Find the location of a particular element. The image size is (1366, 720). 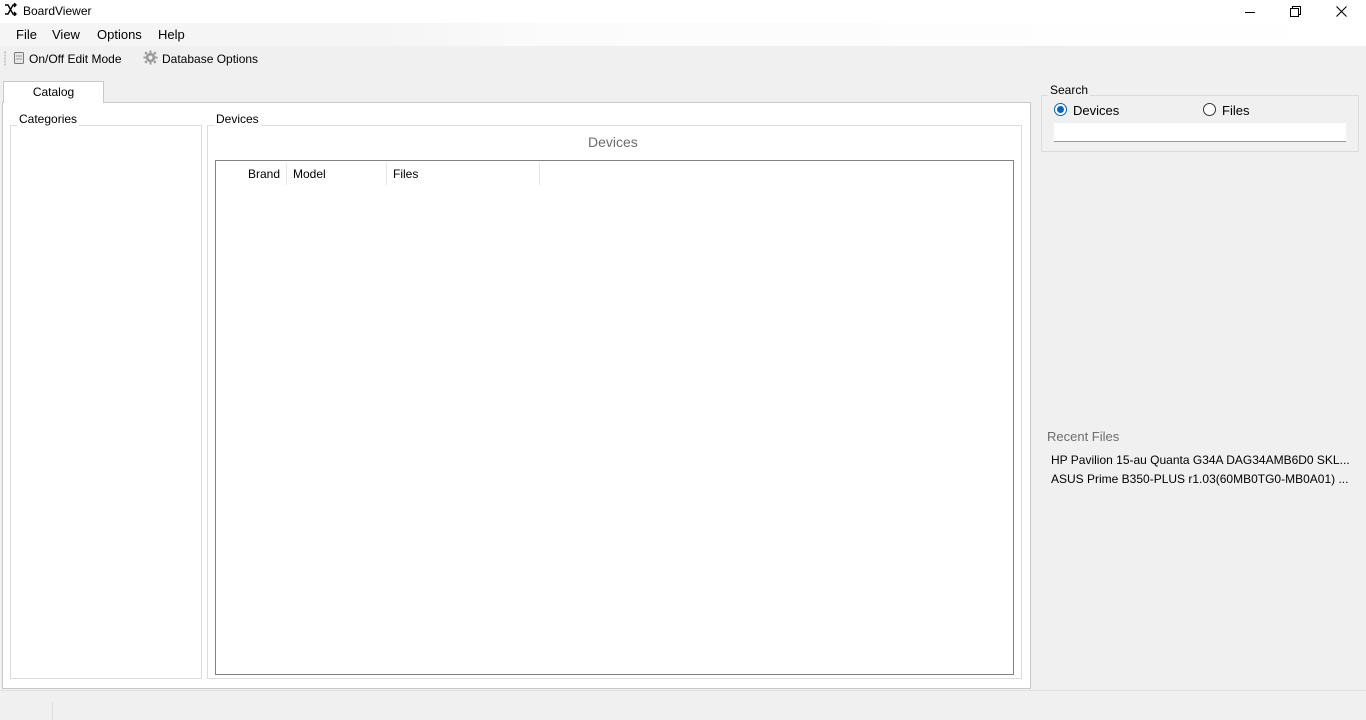

restore-button is located at coordinates (1295, 11).